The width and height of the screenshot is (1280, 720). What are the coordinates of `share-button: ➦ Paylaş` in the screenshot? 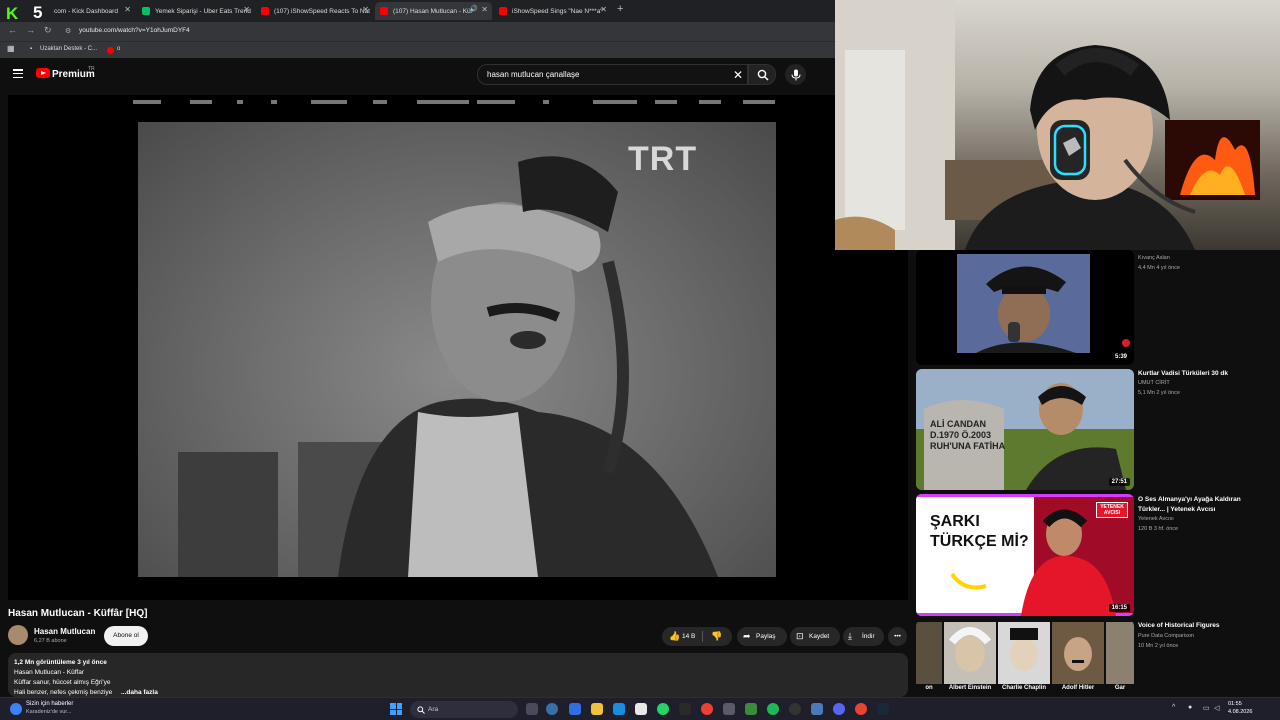 It's located at (762, 636).